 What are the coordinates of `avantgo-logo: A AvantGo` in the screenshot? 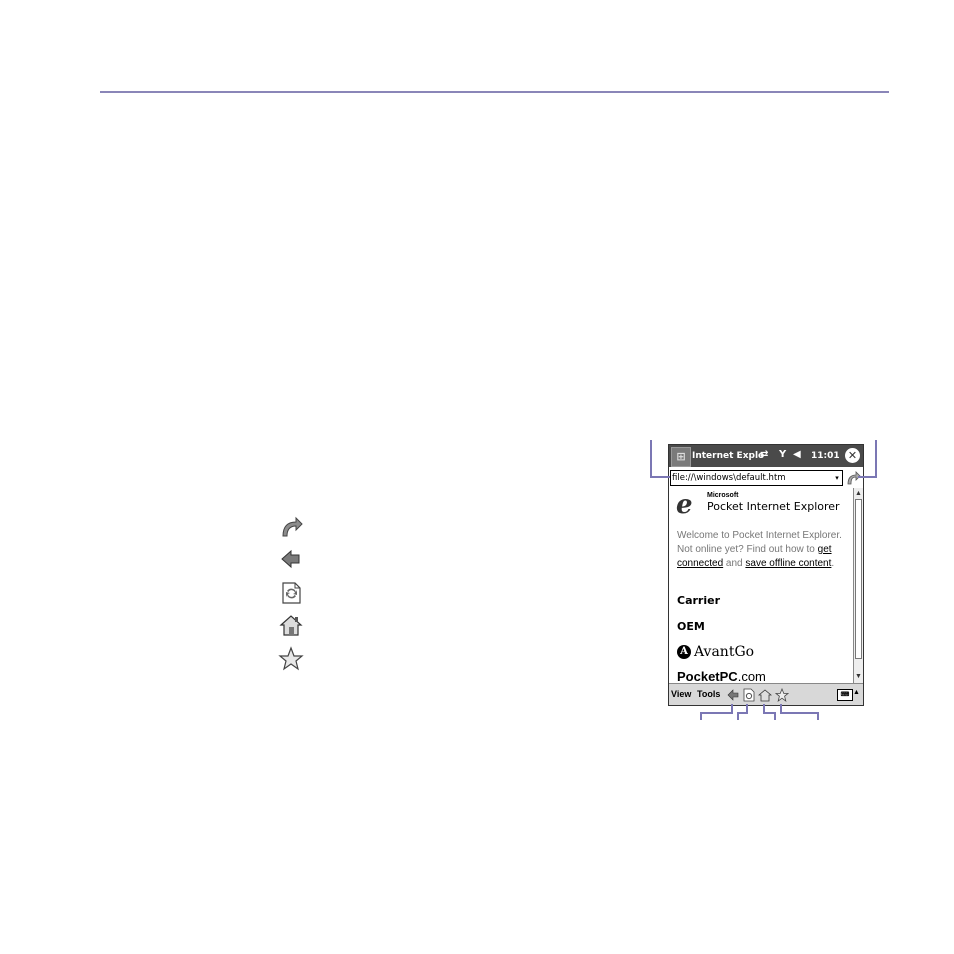 It's located at (715, 652).